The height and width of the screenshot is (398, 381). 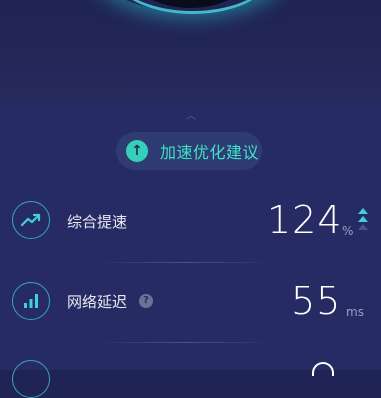 I want to click on metric-value: 124, so click(x=305, y=220).